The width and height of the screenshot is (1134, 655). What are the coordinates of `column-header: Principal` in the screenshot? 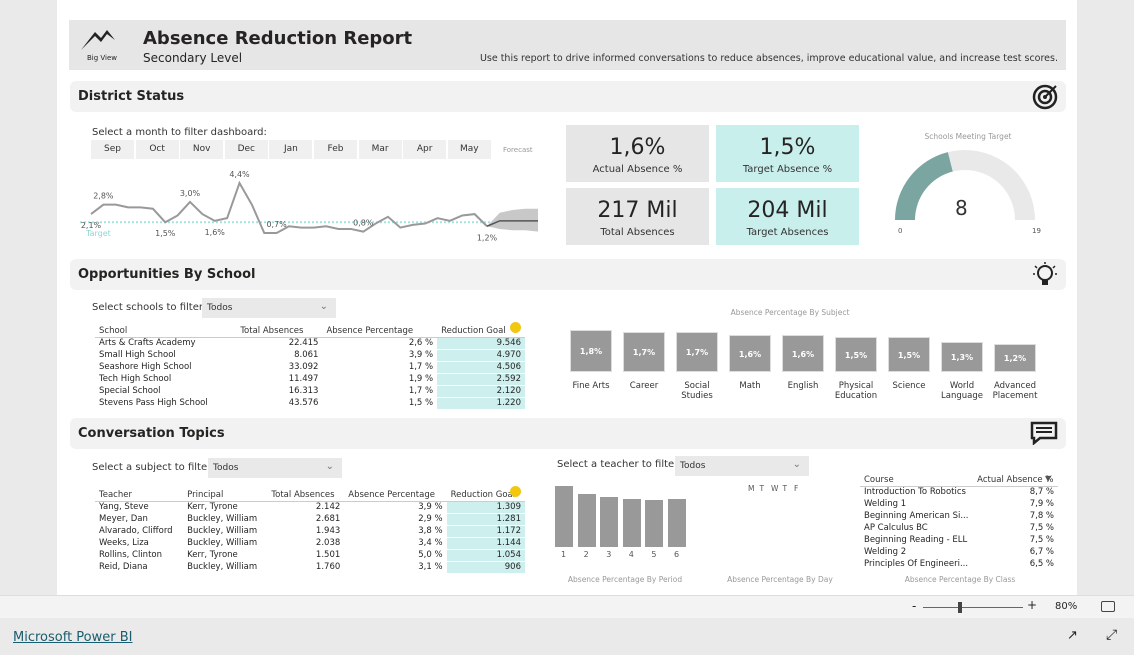 It's located at (225, 495).